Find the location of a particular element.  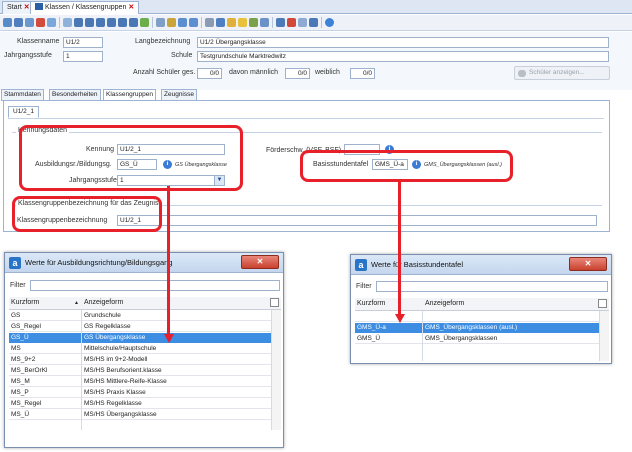

klassenname-input: U1/2 is located at coordinates (83, 42).